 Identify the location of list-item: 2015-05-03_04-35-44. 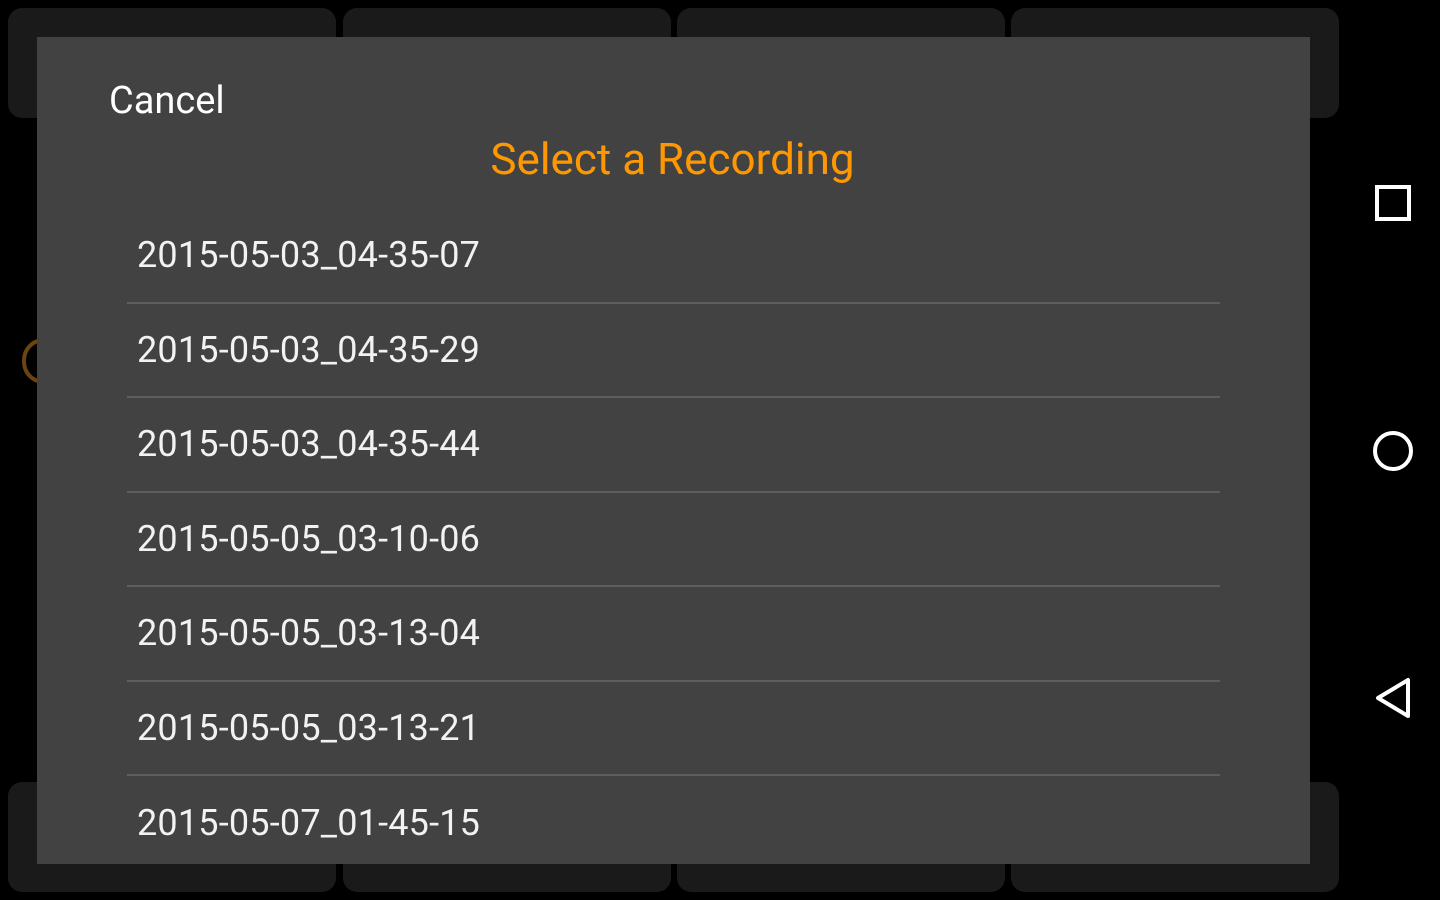
(673, 445).